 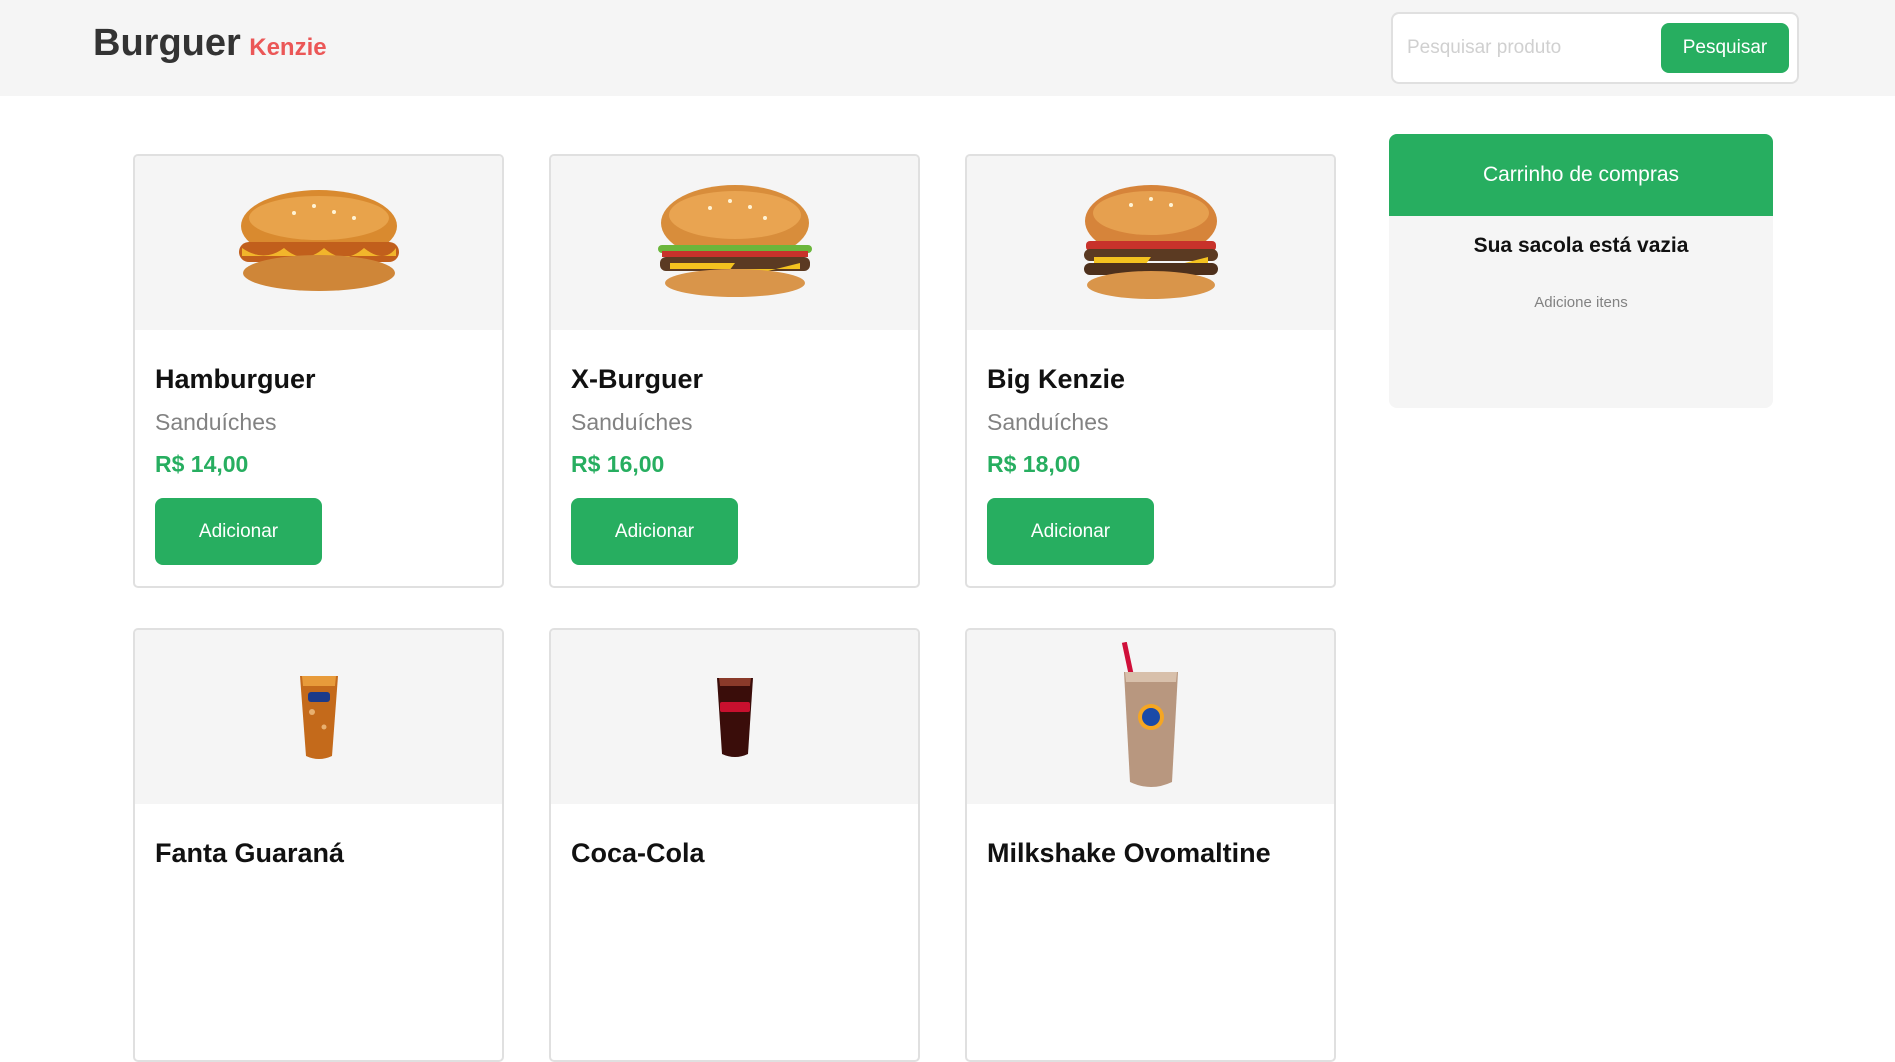 I want to click on cola-glass-icon, so click(x=734, y=717).